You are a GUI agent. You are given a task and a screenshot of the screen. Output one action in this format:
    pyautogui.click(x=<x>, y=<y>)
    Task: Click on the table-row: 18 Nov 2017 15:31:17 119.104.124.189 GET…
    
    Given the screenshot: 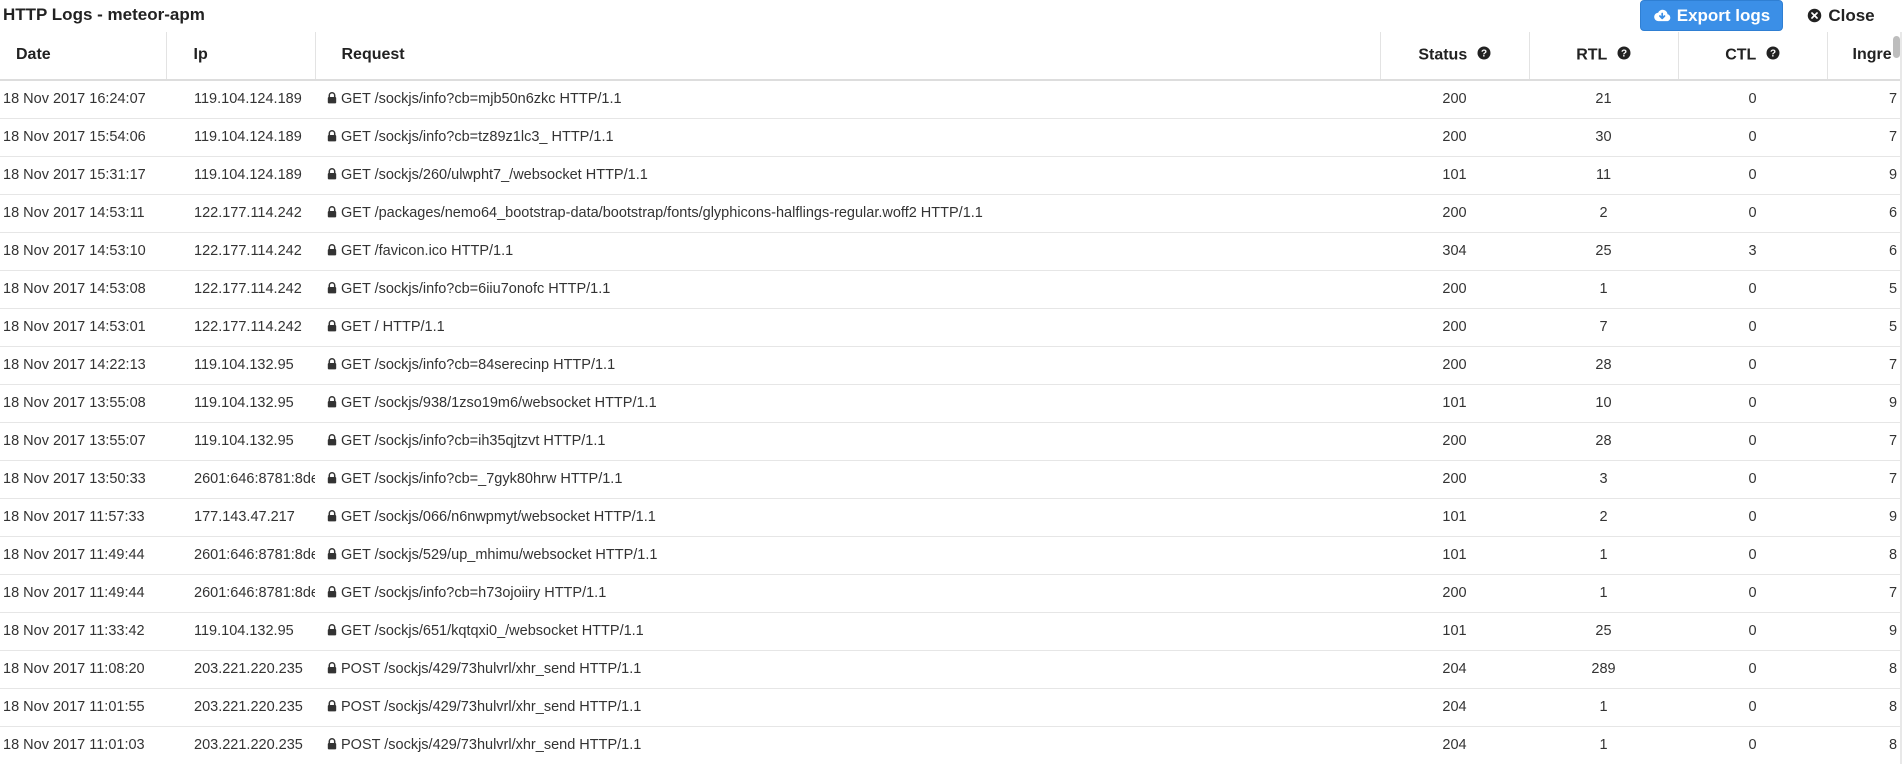 What is the action you would take?
    pyautogui.click(x=951, y=175)
    